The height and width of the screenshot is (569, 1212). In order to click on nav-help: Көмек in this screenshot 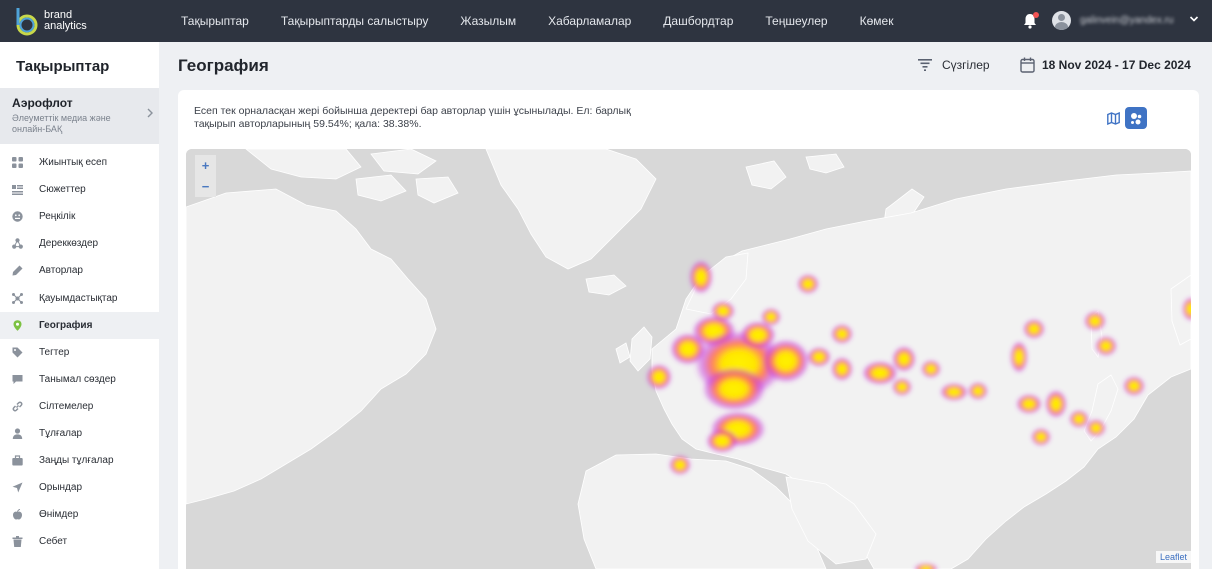, I will do `click(877, 21)`.